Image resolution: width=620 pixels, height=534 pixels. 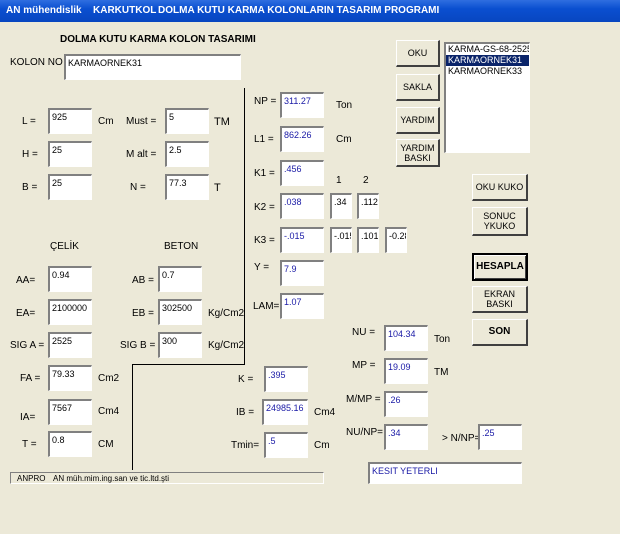 What do you see at coordinates (106, 121) in the screenshot?
I see `l-unit: Cm` at bounding box center [106, 121].